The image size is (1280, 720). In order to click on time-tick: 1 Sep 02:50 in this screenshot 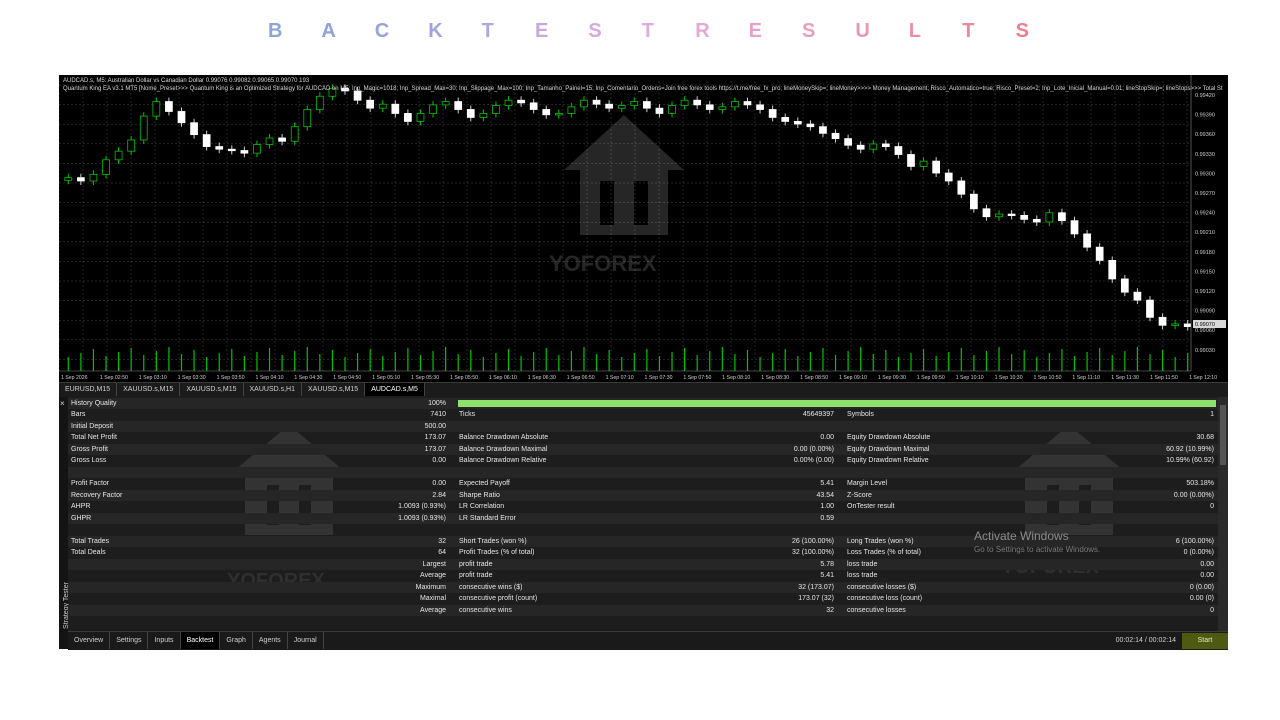, I will do `click(114, 378)`.